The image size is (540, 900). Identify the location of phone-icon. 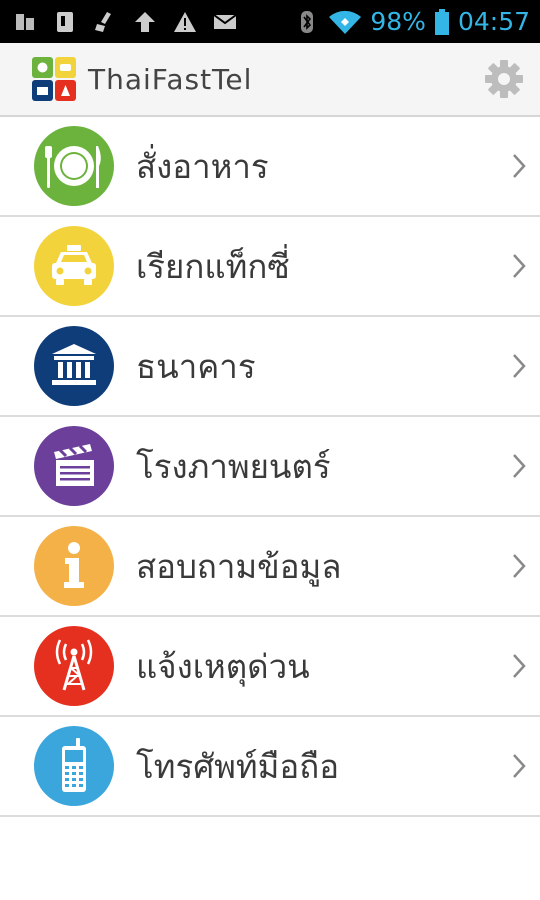
(65, 22).